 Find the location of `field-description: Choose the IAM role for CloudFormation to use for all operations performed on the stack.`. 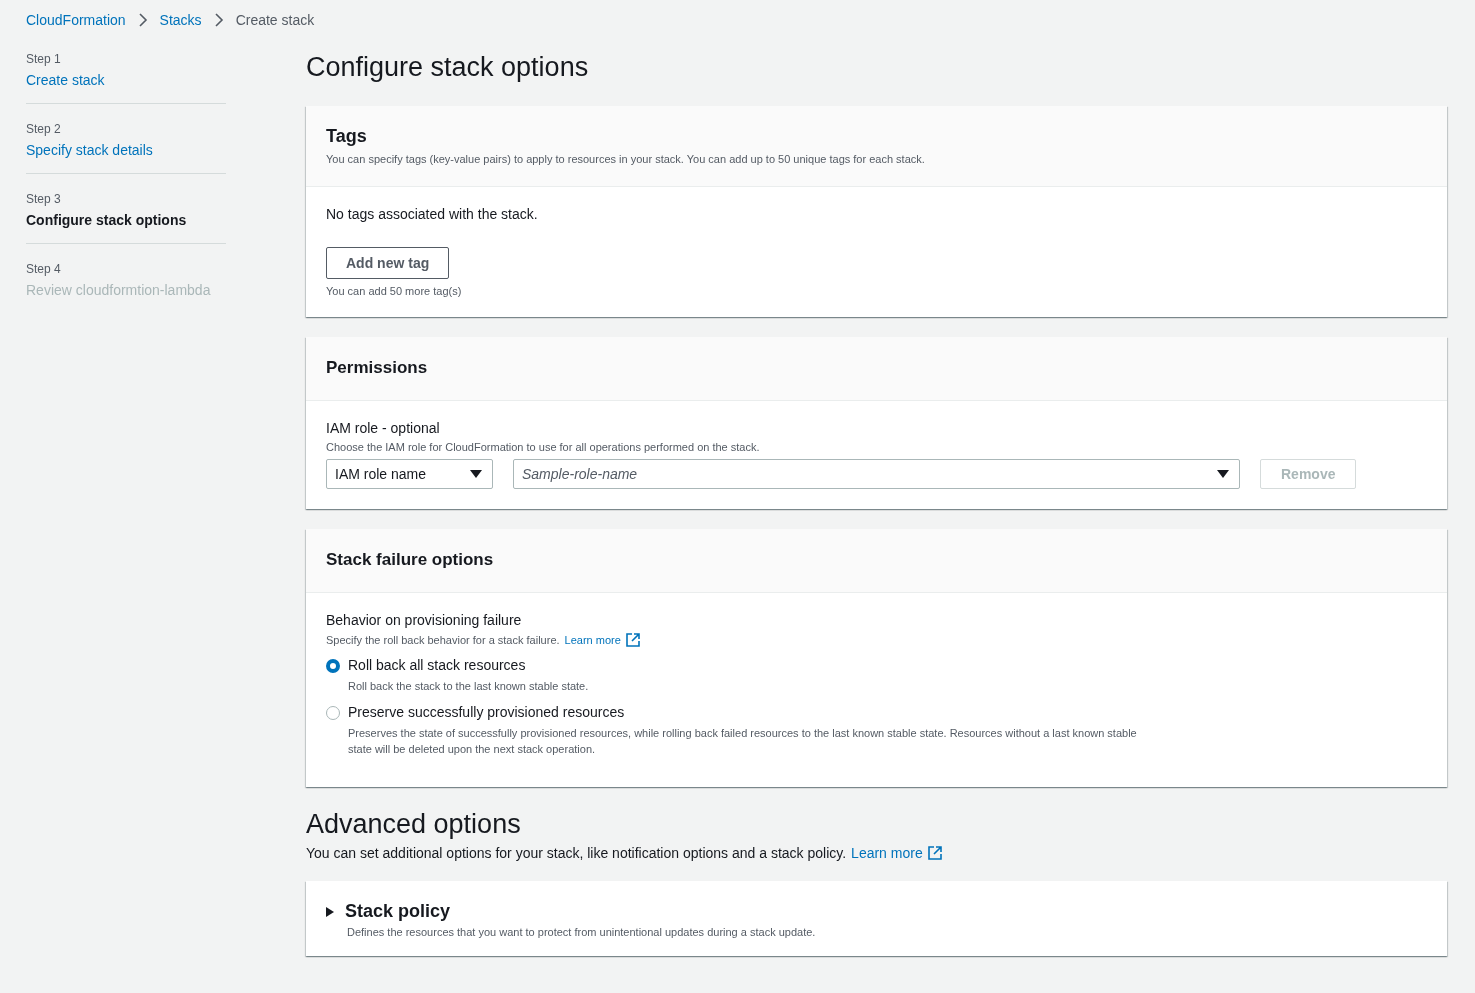

field-description: Choose the IAM role for CloudFormation to use for all operations performed on the stack. is located at coordinates (543, 447).